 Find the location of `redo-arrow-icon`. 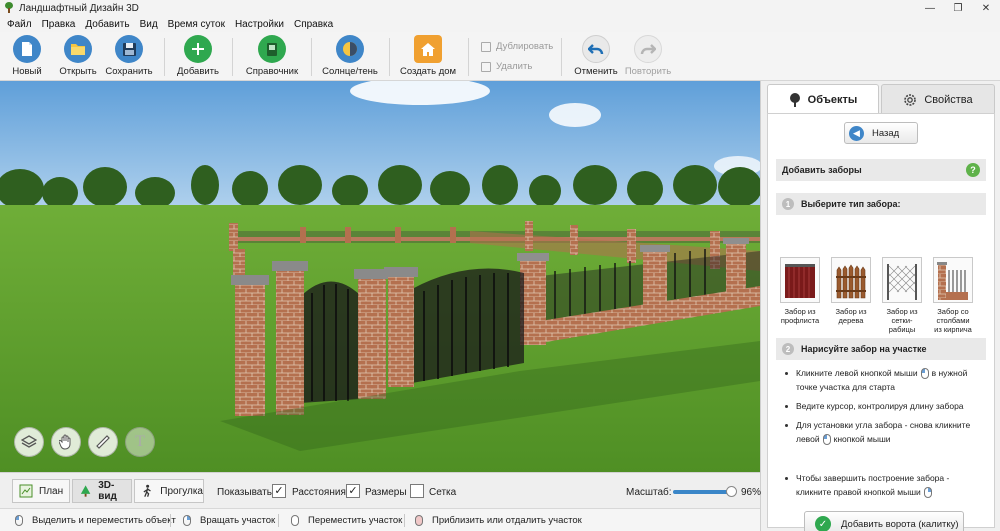

redo-arrow-icon is located at coordinates (648, 49).